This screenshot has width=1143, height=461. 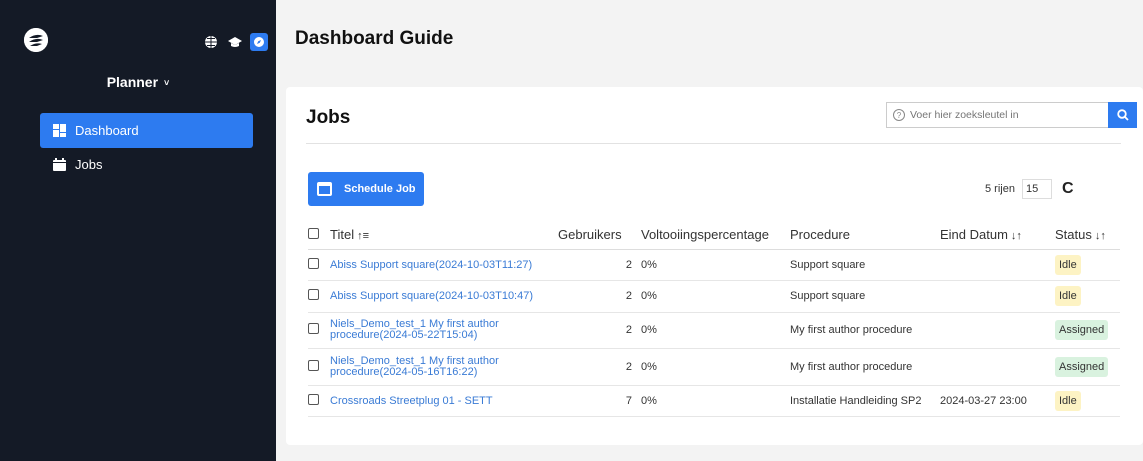 What do you see at coordinates (59, 130) in the screenshot?
I see `dashboard-icon` at bounding box center [59, 130].